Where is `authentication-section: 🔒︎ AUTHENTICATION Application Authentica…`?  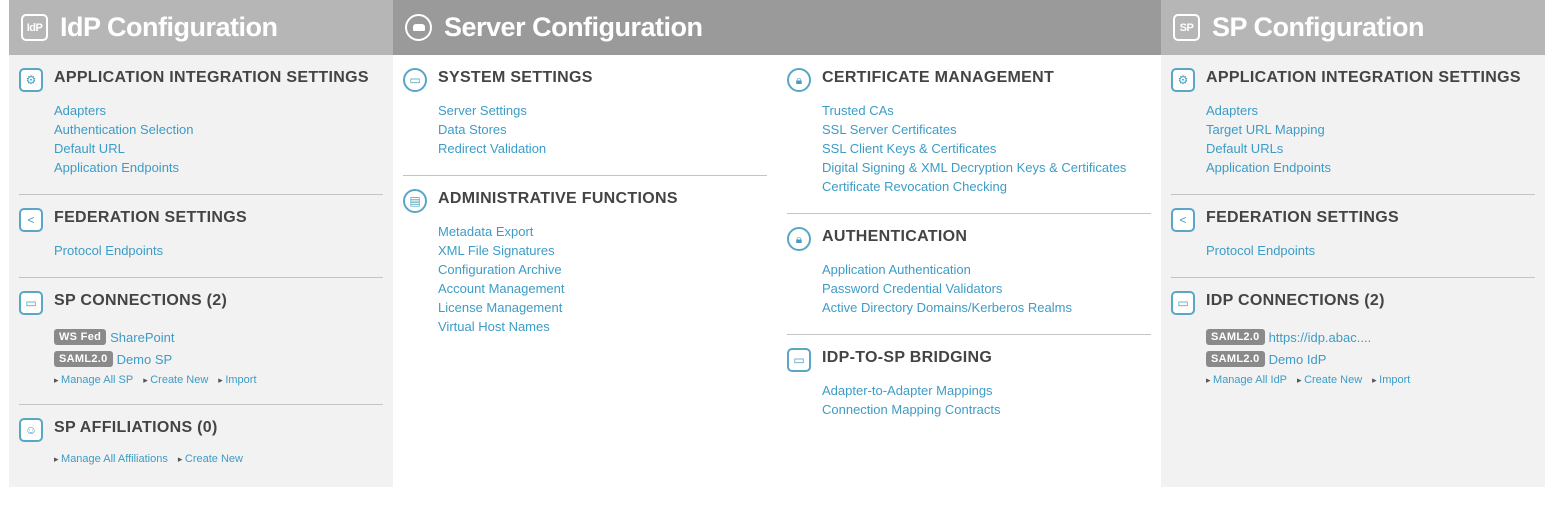 authentication-section: 🔒︎ AUTHENTICATION Application Authentica… is located at coordinates (969, 272).